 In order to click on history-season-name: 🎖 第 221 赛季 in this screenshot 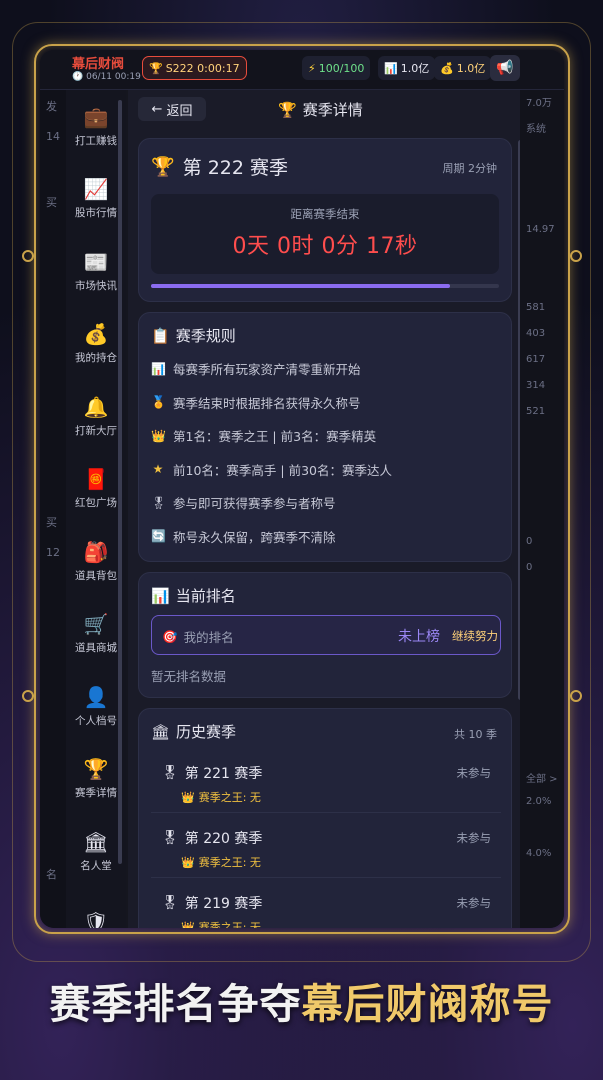, I will do `click(211, 773)`.